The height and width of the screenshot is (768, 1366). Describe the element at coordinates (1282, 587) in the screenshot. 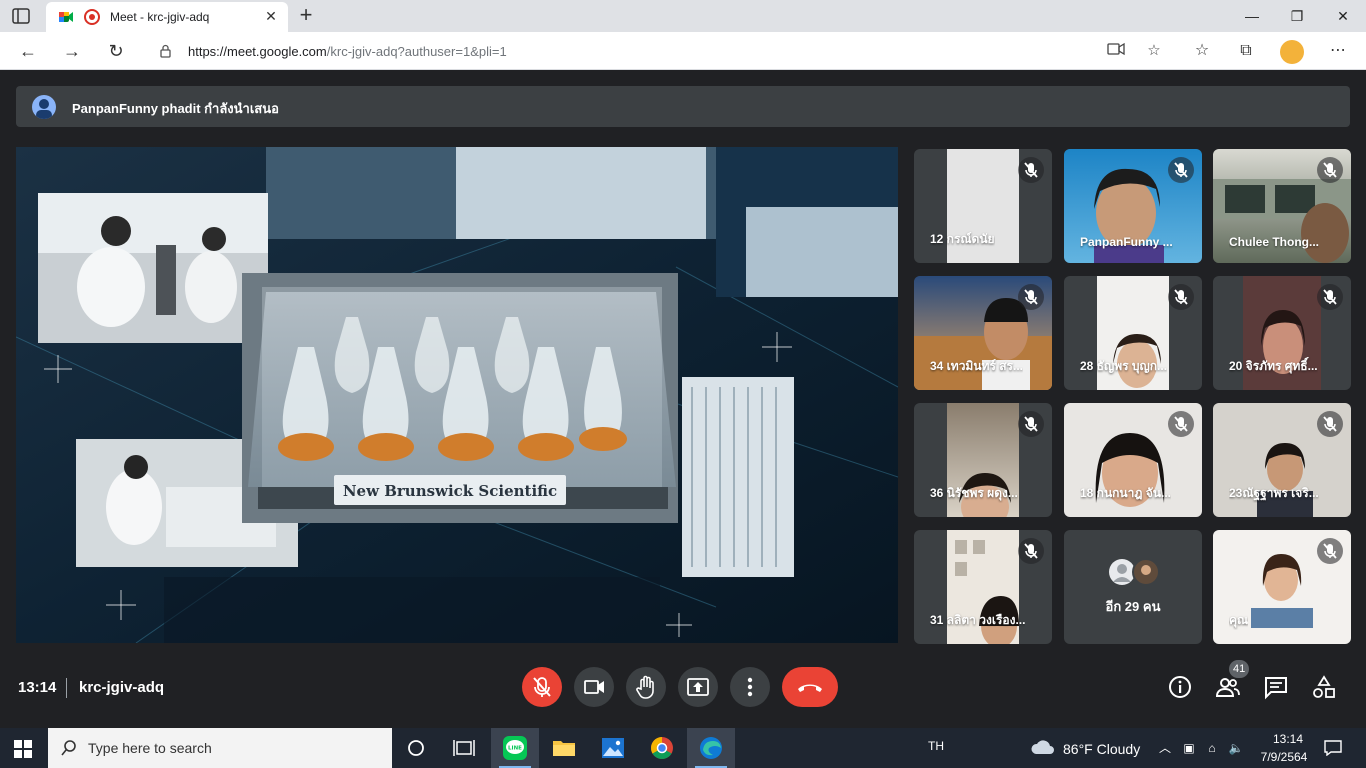

I see `self-tile: คุณ` at that location.